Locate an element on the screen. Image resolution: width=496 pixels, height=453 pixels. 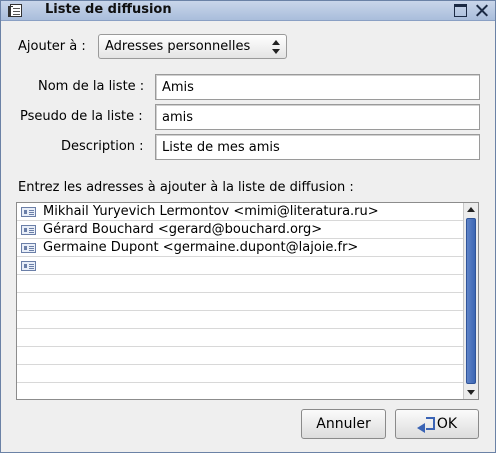
description-field: Liste de mes amis is located at coordinates (317, 147).